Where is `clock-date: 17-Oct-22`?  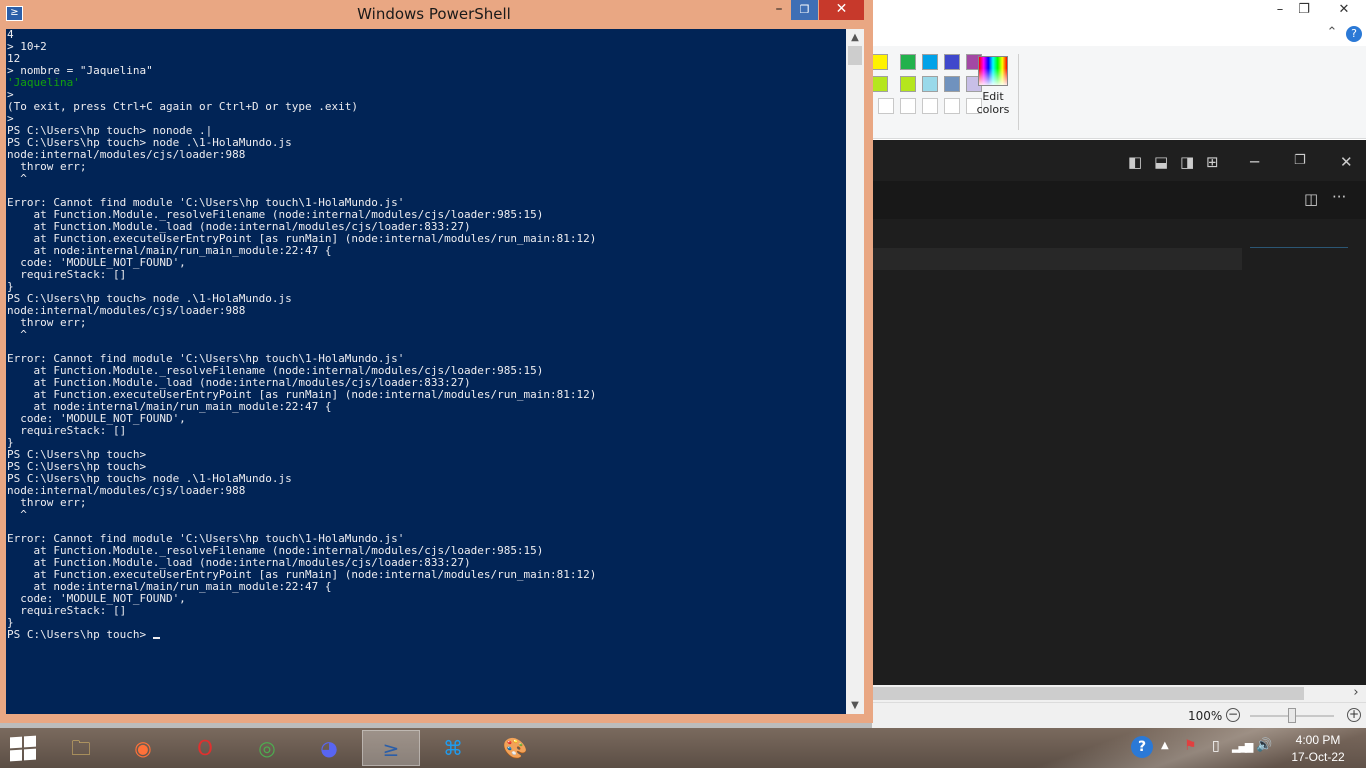
clock-date: 17-Oct-22 is located at coordinates (1318, 757).